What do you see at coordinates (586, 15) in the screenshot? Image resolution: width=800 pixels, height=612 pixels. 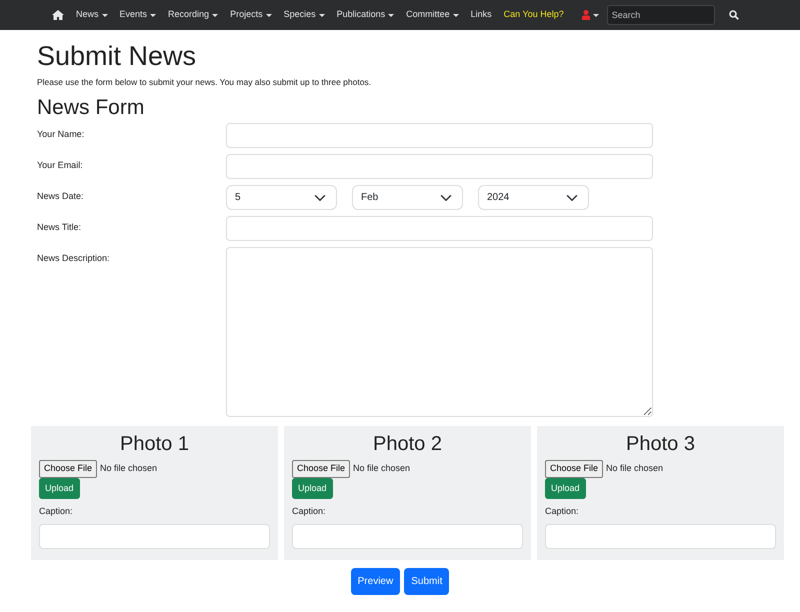 I see `user-icon` at bounding box center [586, 15].